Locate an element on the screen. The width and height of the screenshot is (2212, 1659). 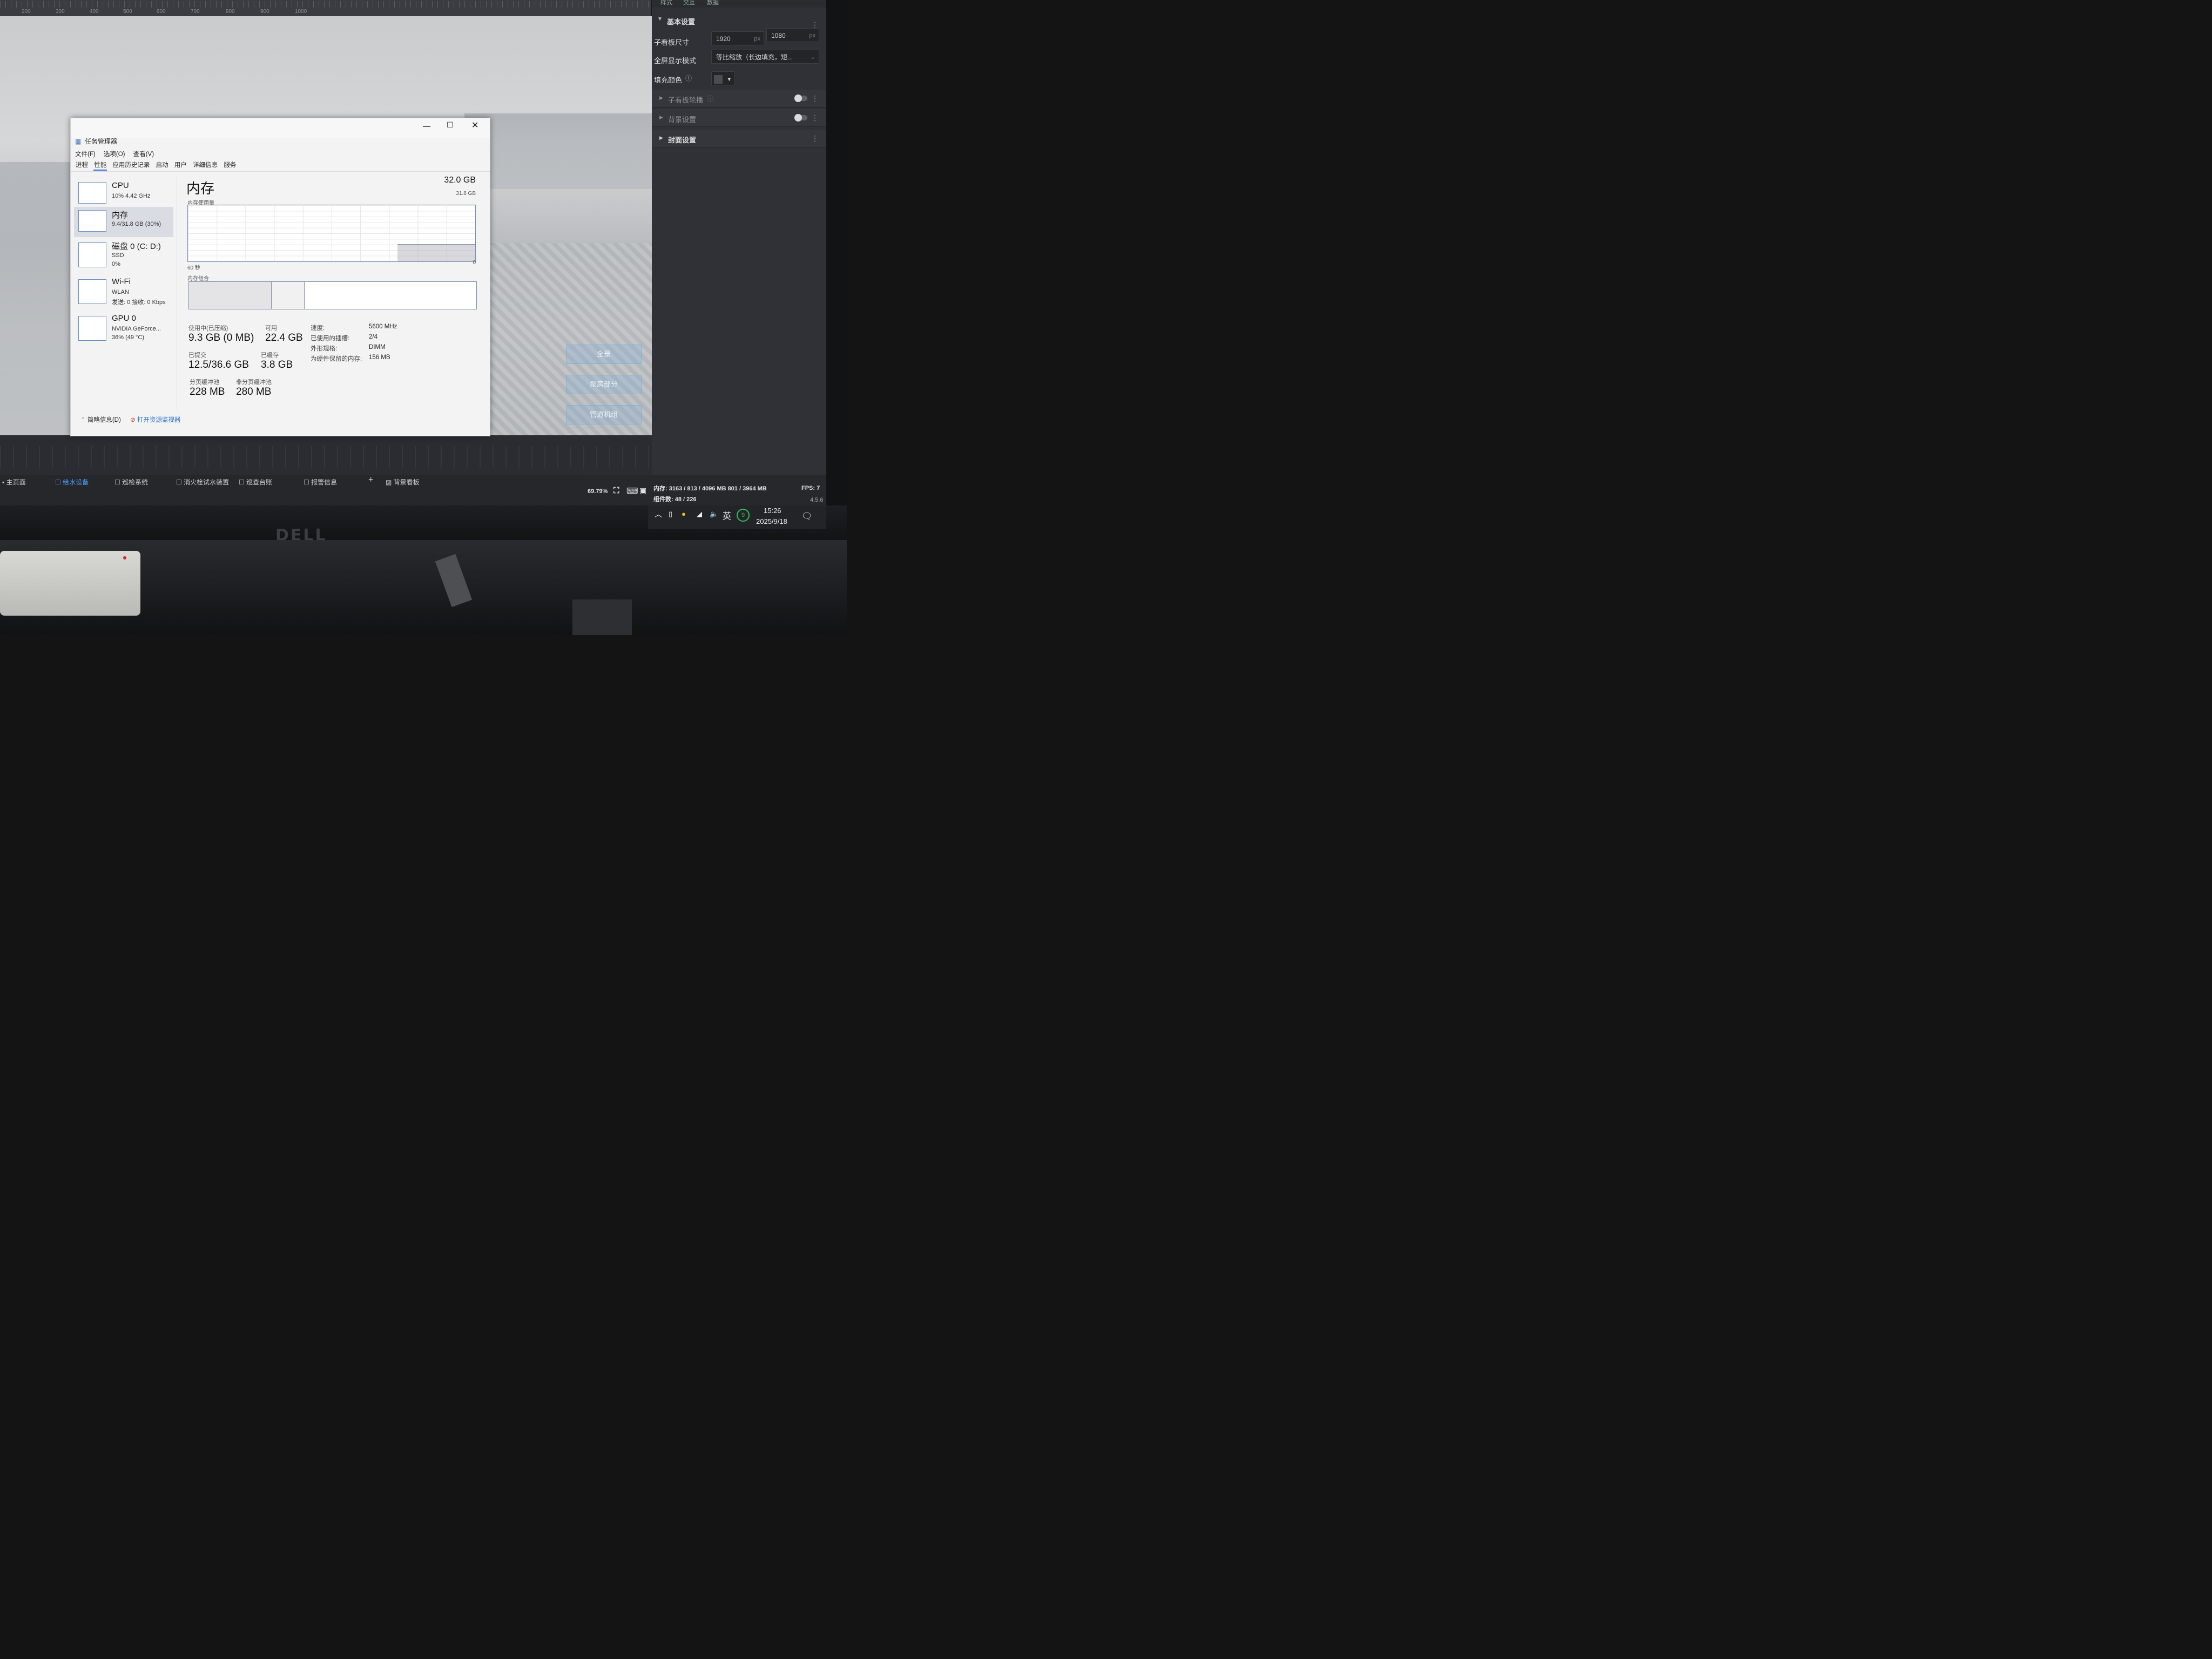
chevron-up-icon: ︿ is located at coordinates (658, 514).